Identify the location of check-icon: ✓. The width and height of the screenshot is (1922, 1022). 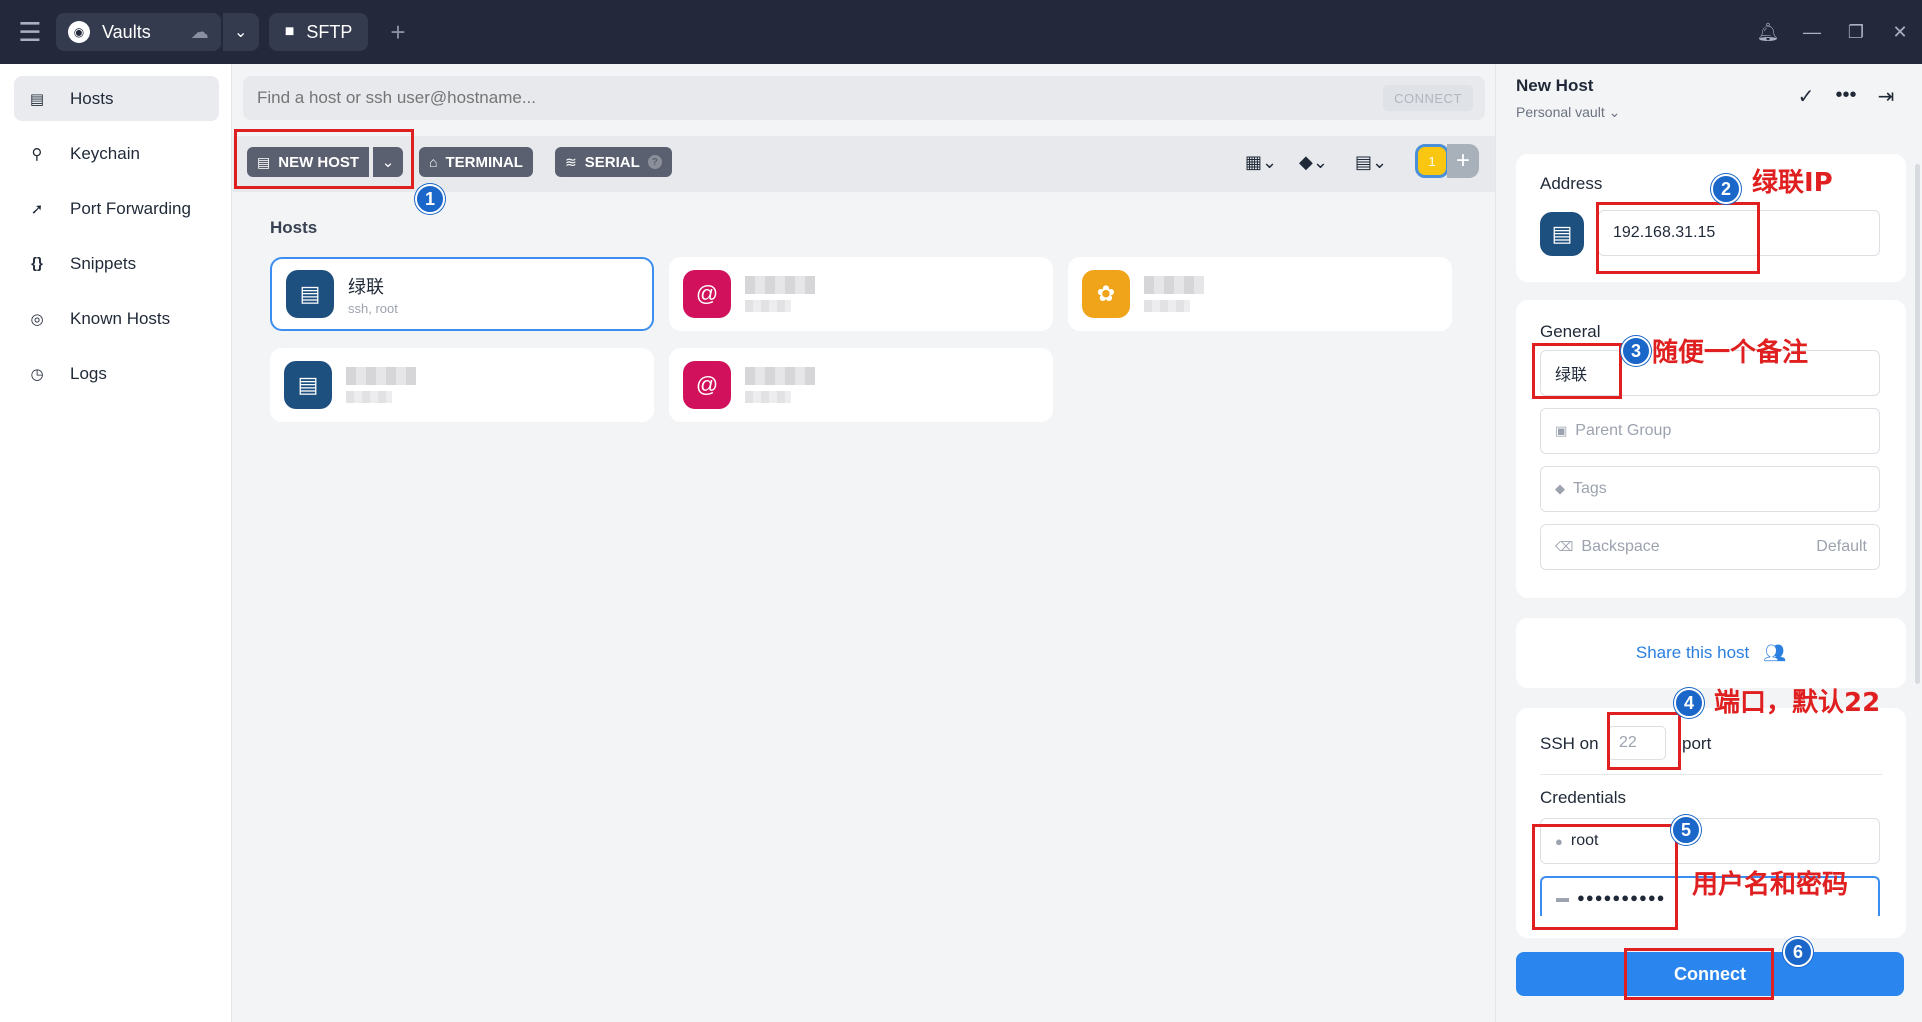
(1806, 96).